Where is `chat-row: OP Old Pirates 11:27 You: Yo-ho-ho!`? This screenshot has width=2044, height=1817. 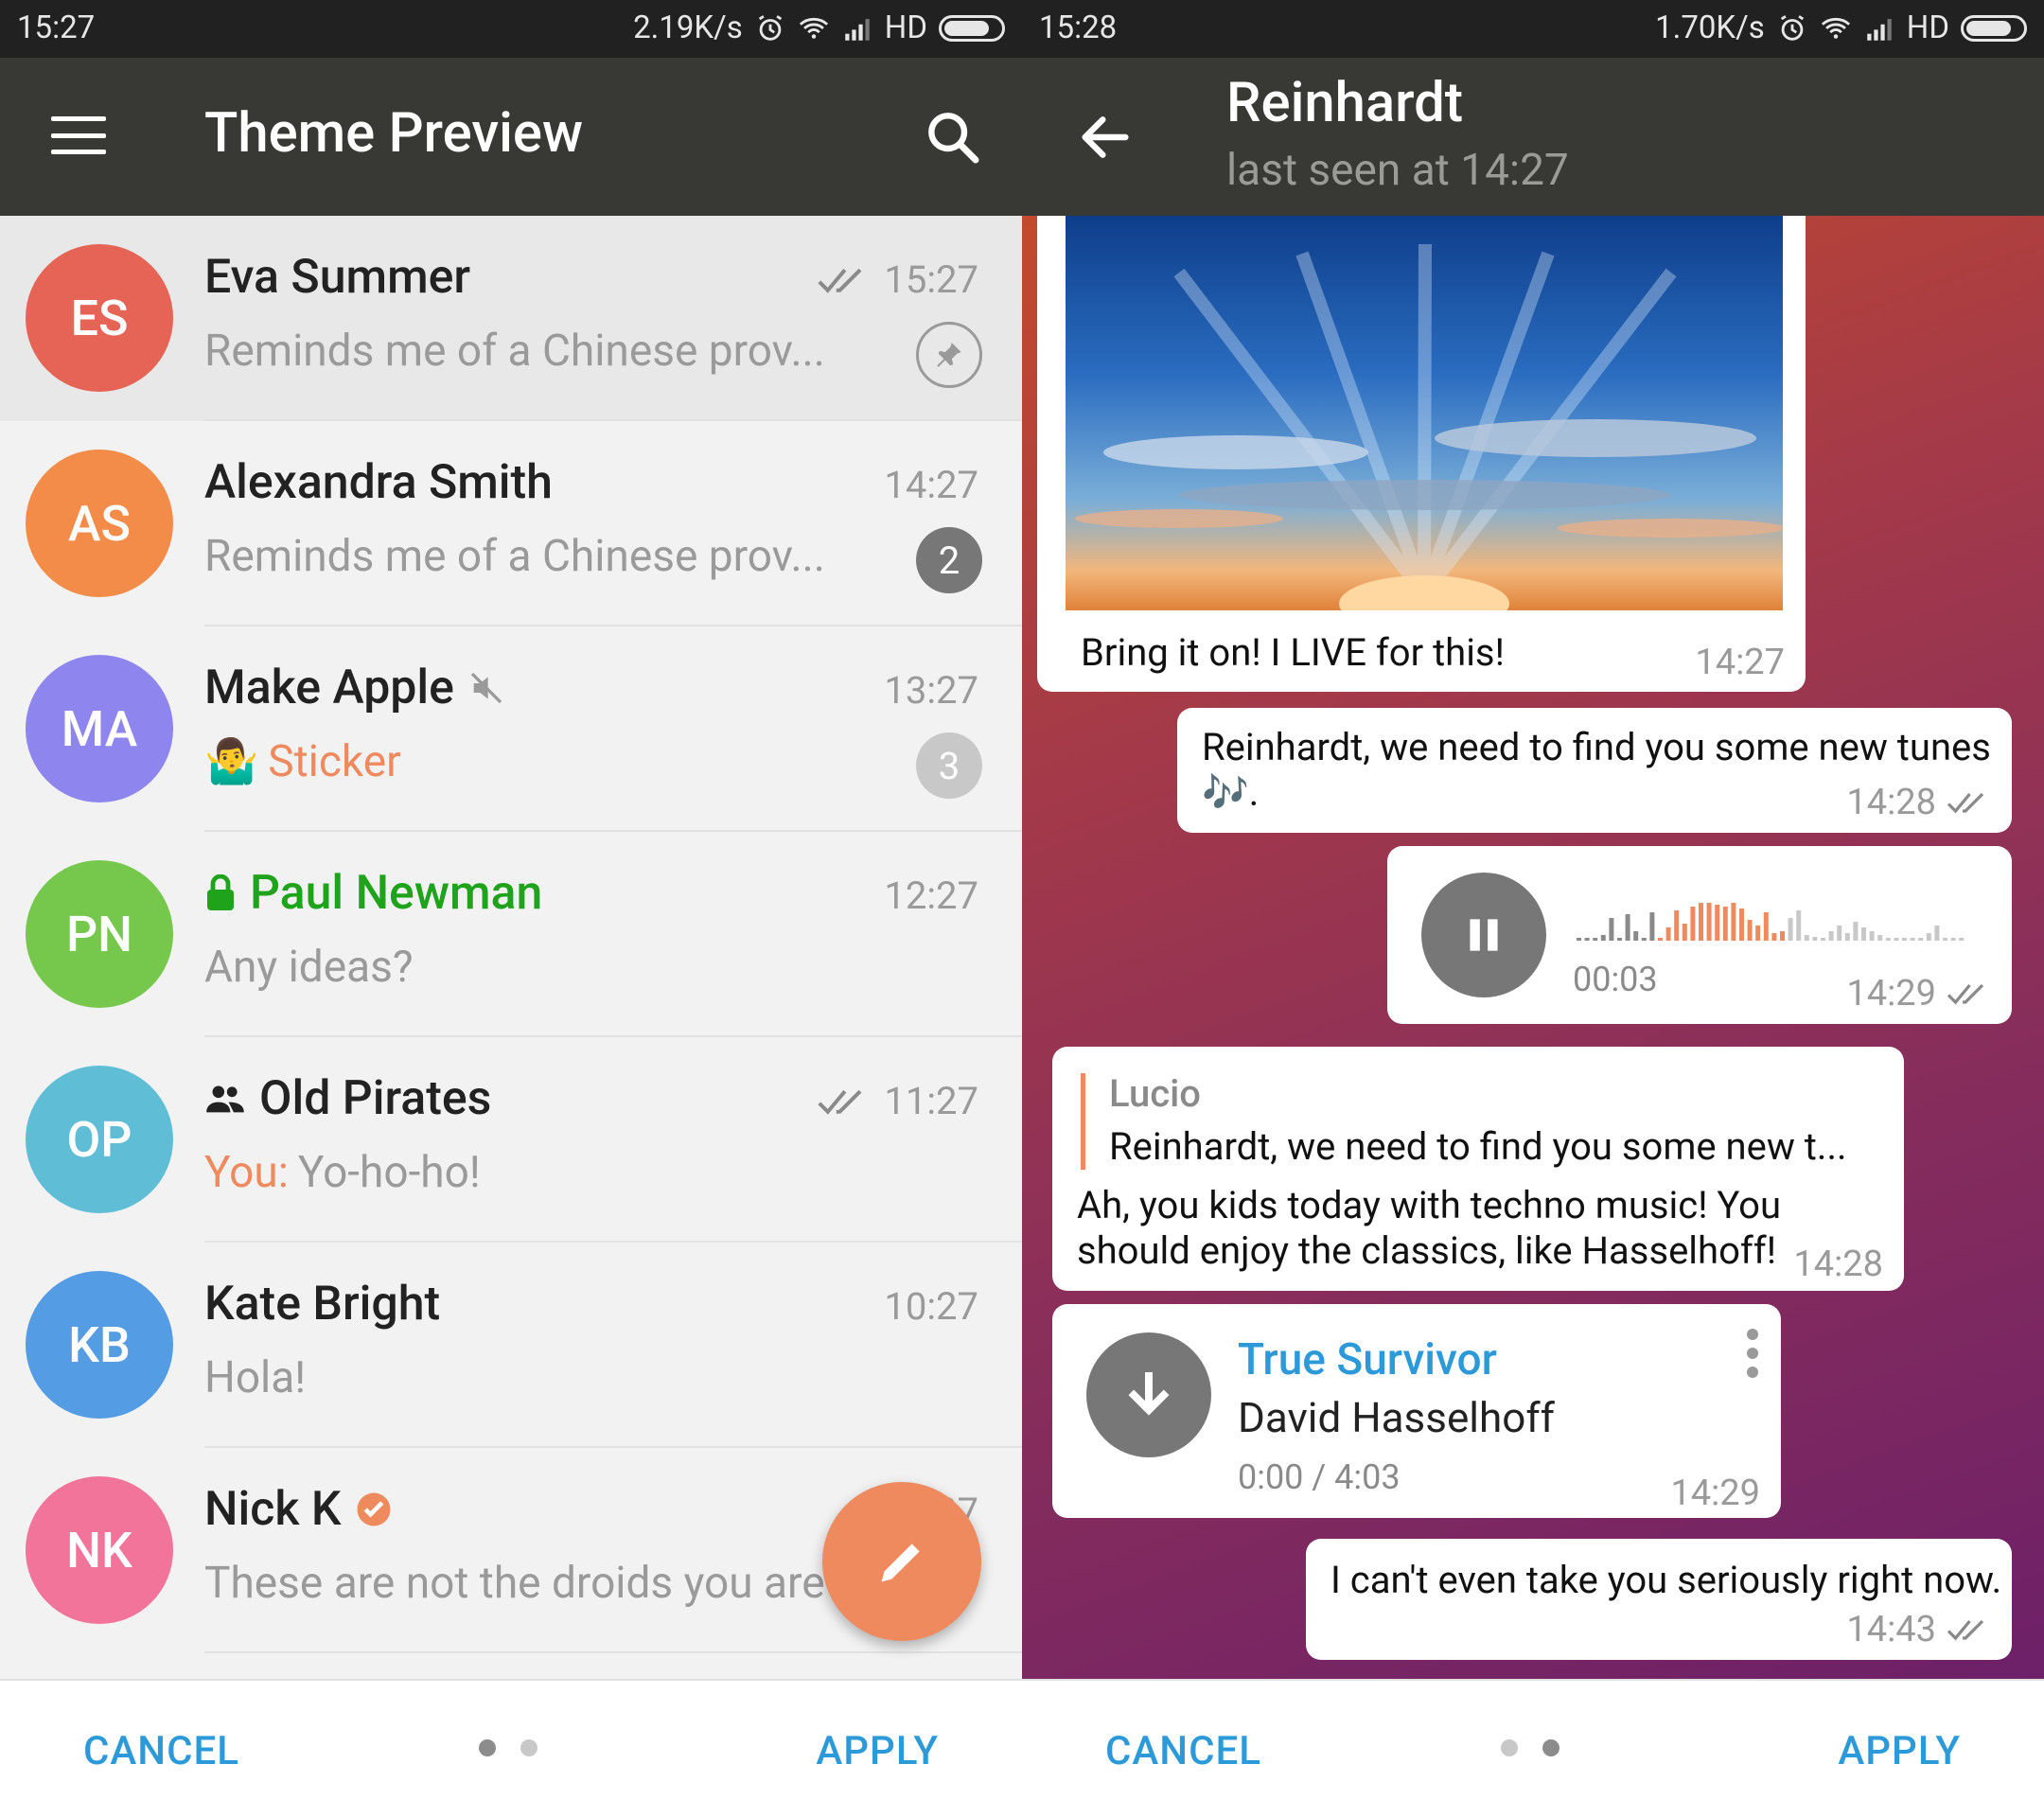
chat-row: OP Old Pirates 11:27 You: Yo-ho-ho! is located at coordinates (511, 1140).